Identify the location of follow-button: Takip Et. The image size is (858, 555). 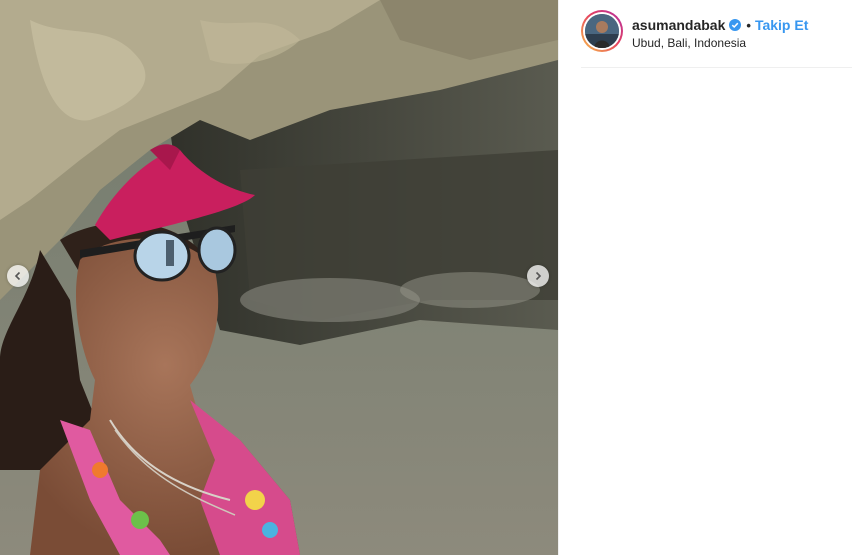
(781, 25).